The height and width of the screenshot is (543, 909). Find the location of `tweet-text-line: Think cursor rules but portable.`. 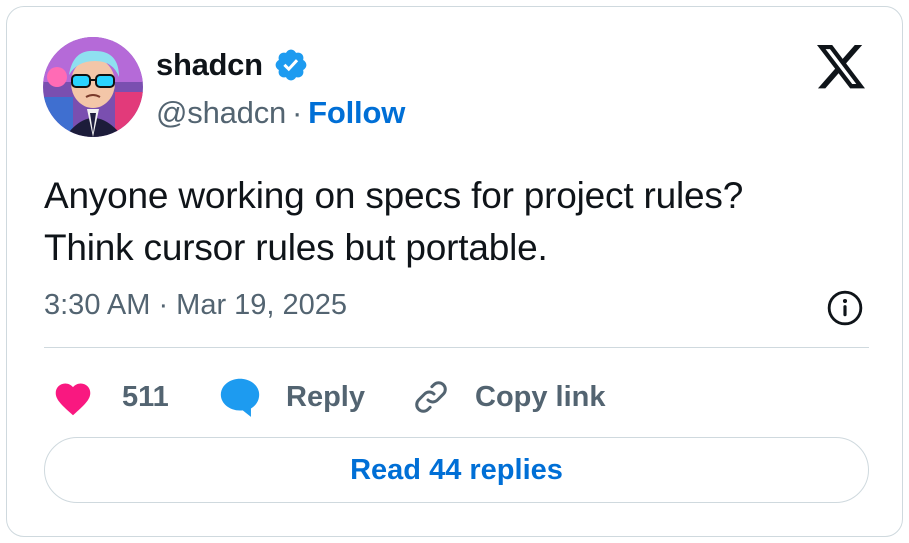

tweet-text-line: Think cursor rules but portable. is located at coordinates (296, 247).